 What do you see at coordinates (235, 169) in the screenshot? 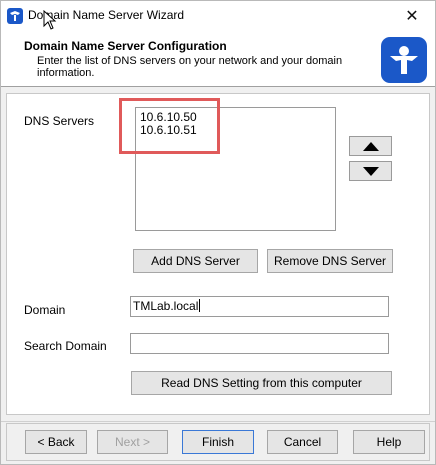
I see `dns-server-list: 10.6.10.50 10.6.10.51` at bounding box center [235, 169].